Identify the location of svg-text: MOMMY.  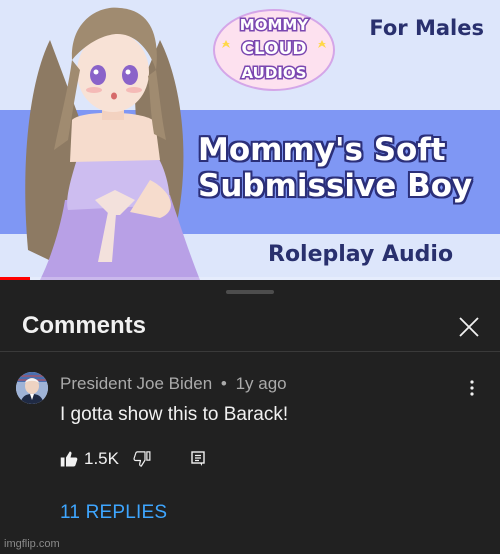
(275, 25).